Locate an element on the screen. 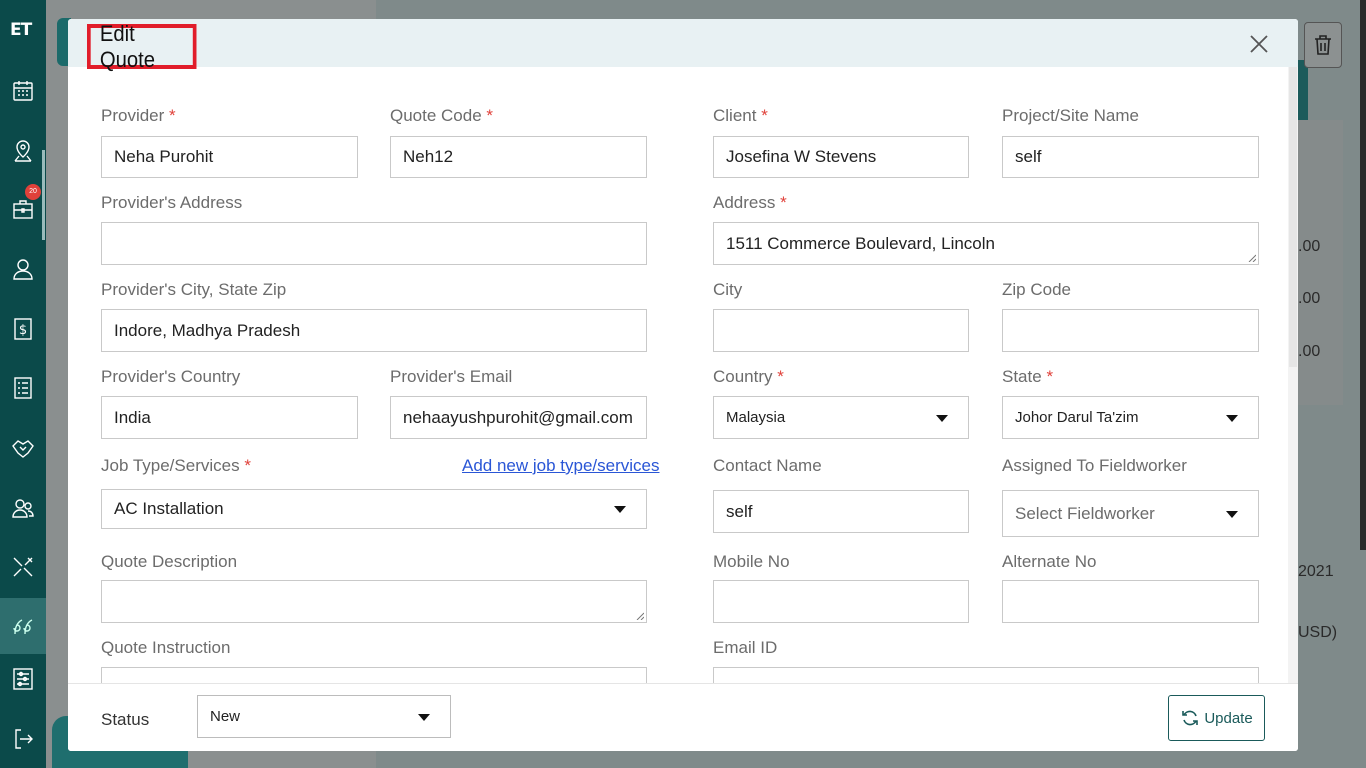 The height and width of the screenshot is (768, 1366). quote-instruction-label: Quote Instruction is located at coordinates (166, 647).